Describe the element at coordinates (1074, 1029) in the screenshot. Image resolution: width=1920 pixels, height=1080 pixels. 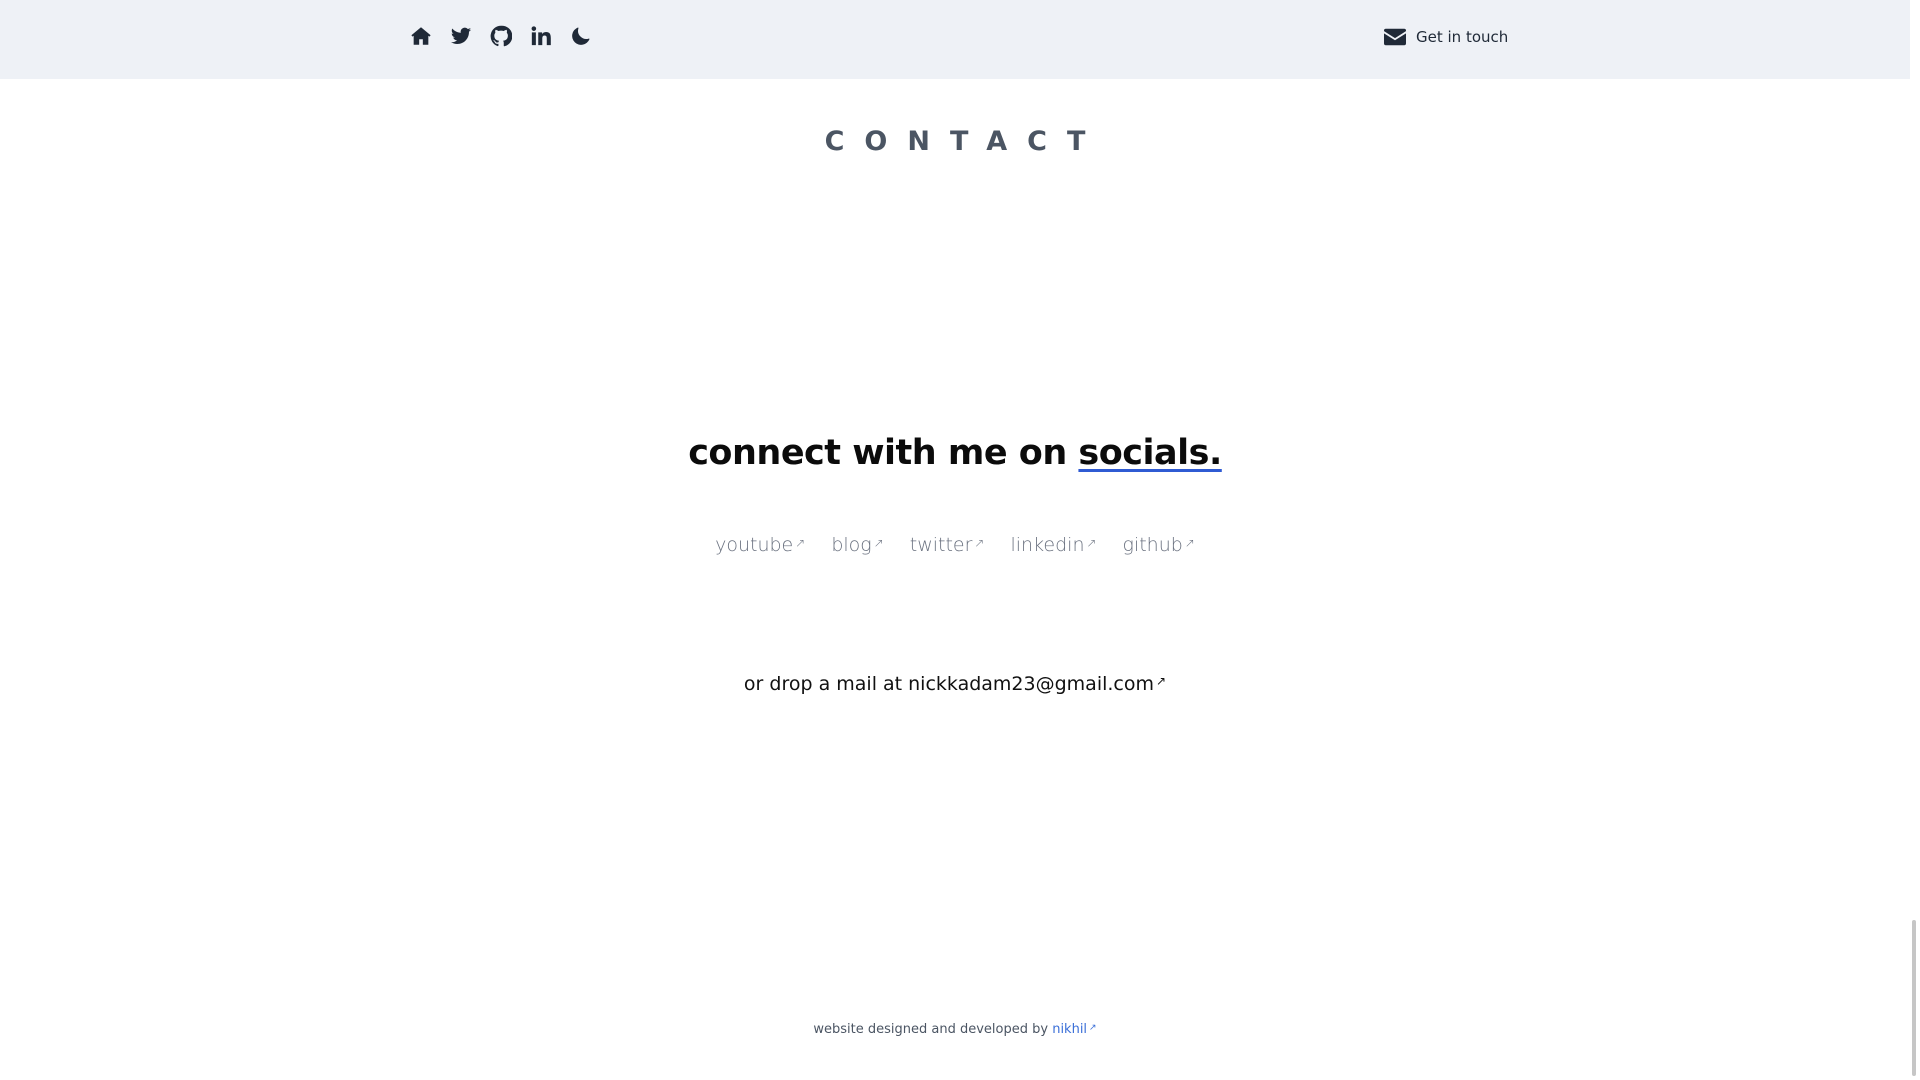
I see `author-link: nikhil ↗` at that location.